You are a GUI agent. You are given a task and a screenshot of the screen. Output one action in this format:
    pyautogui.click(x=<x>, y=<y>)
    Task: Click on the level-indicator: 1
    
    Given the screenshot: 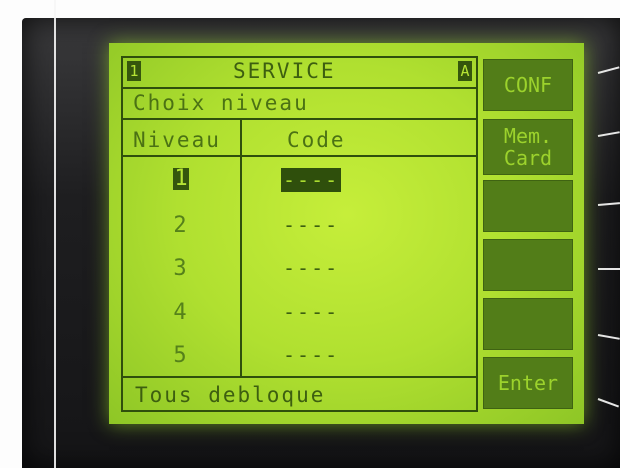 What is the action you would take?
    pyautogui.click(x=134, y=71)
    